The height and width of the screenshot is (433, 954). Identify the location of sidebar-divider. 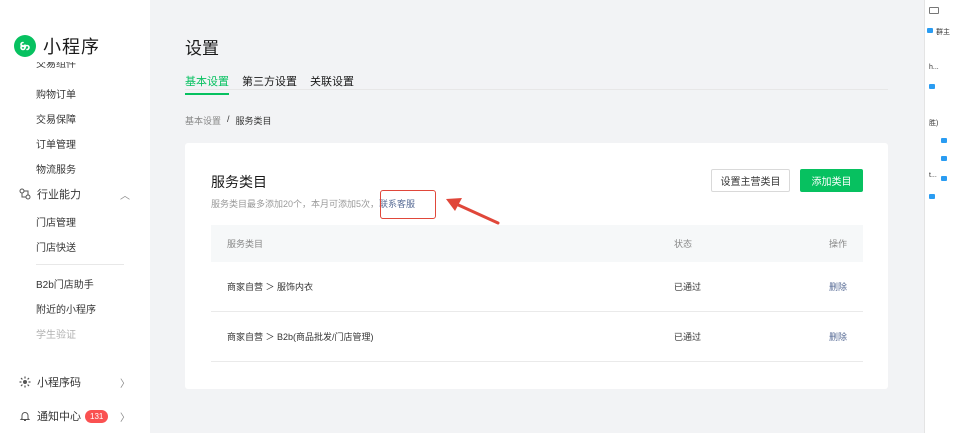
(80, 264).